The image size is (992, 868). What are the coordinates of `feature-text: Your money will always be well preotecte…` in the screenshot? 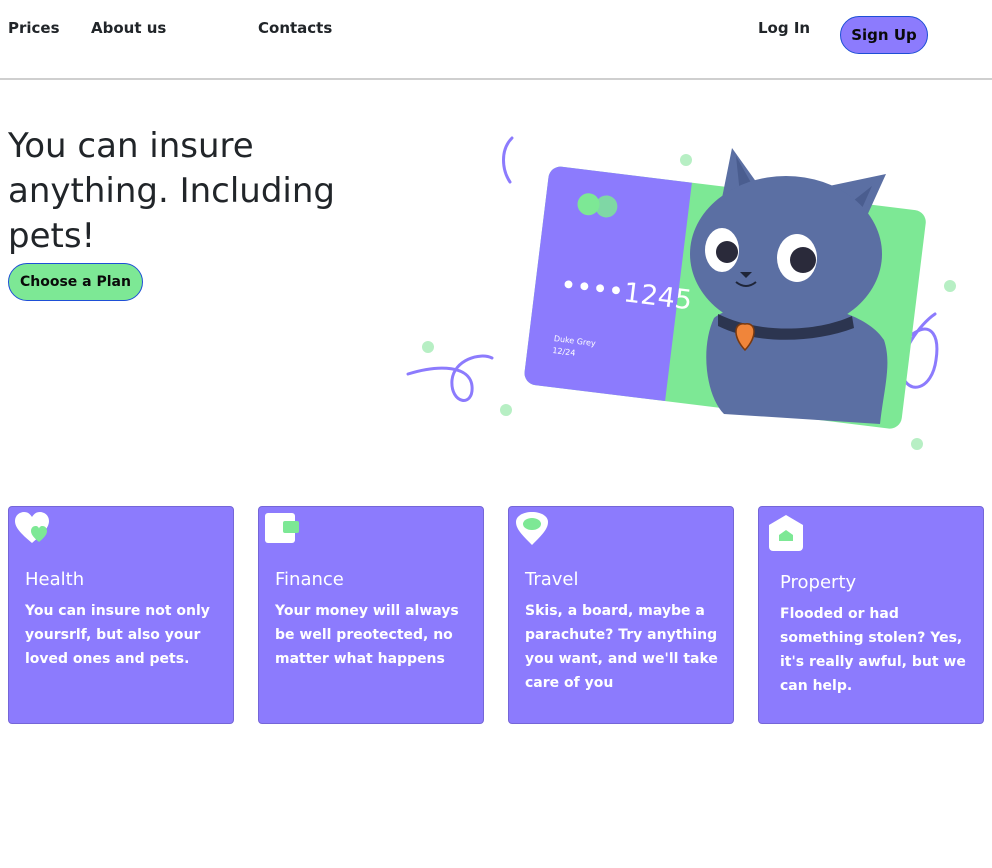 It's located at (367, 635).